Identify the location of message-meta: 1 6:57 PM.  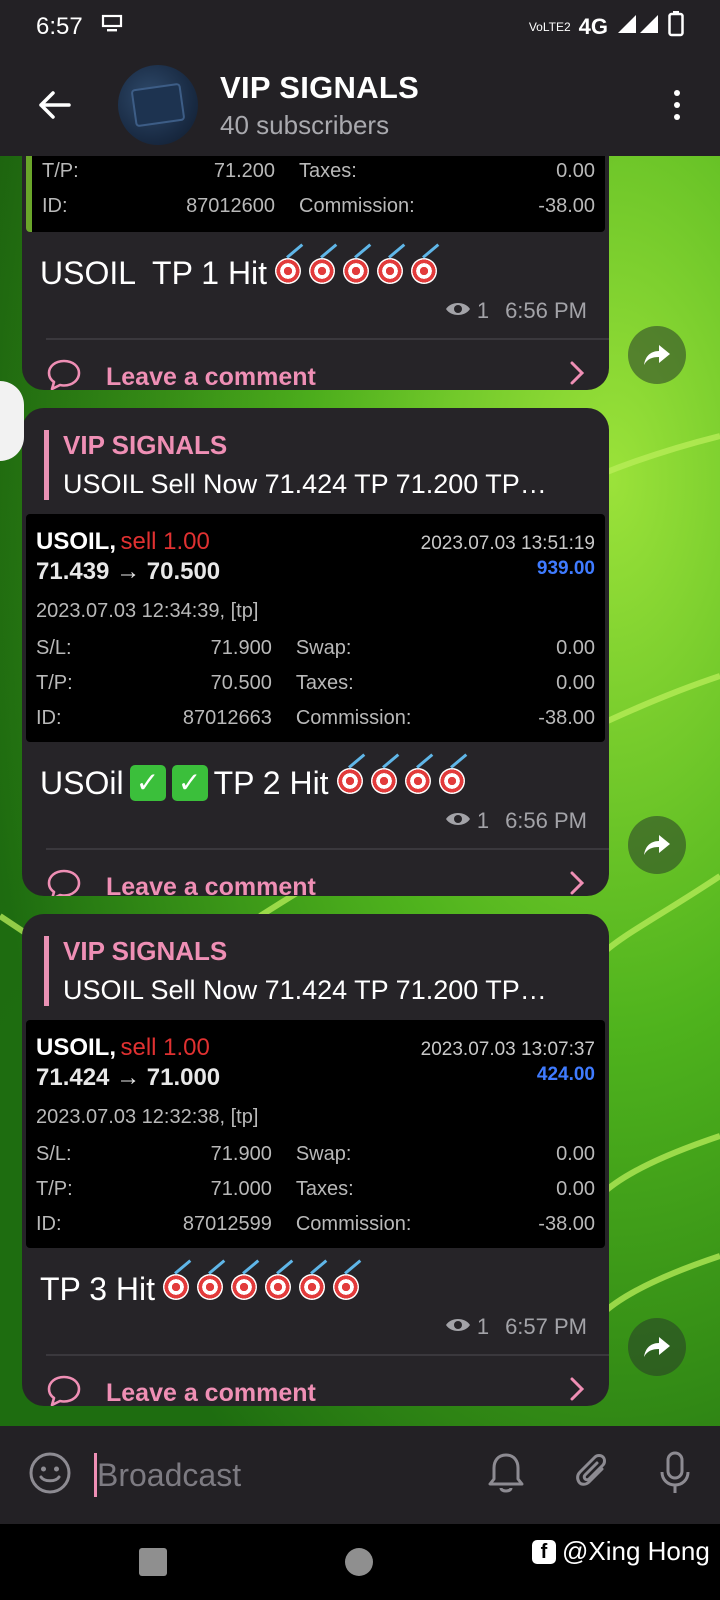
(315, 1327).